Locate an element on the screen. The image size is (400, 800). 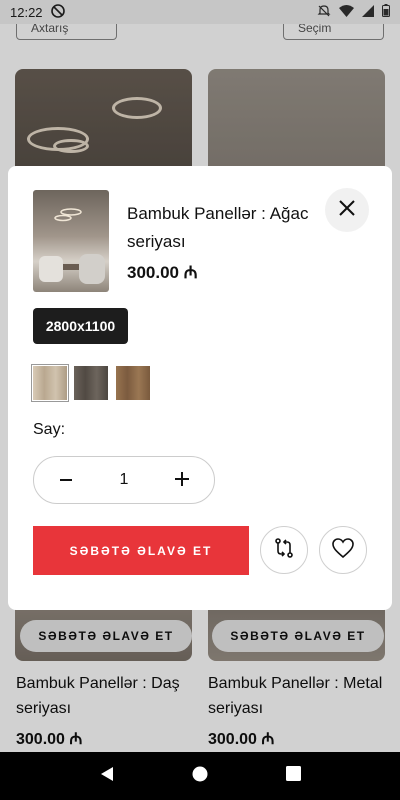
close-icon is located at coordinates (347, 210).